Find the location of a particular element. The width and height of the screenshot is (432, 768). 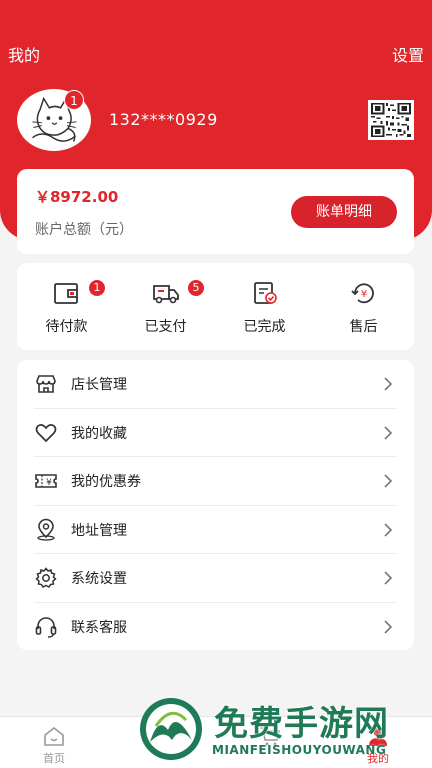

order-pending-payment: 1 待付款 is located at coordinates (66, 306).